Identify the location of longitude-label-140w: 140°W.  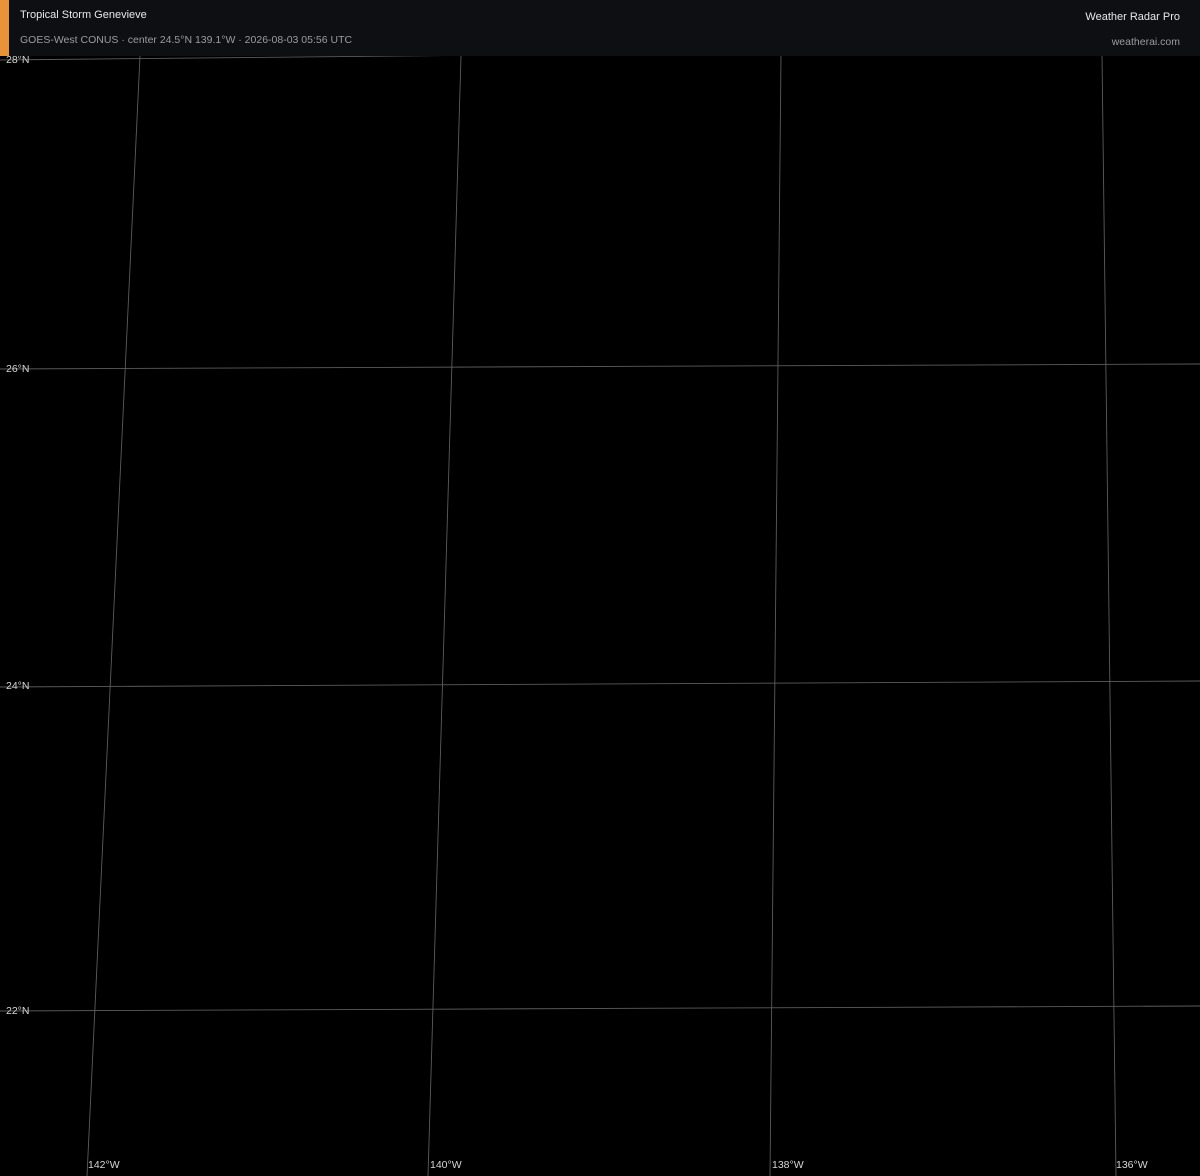
(446, 1165).